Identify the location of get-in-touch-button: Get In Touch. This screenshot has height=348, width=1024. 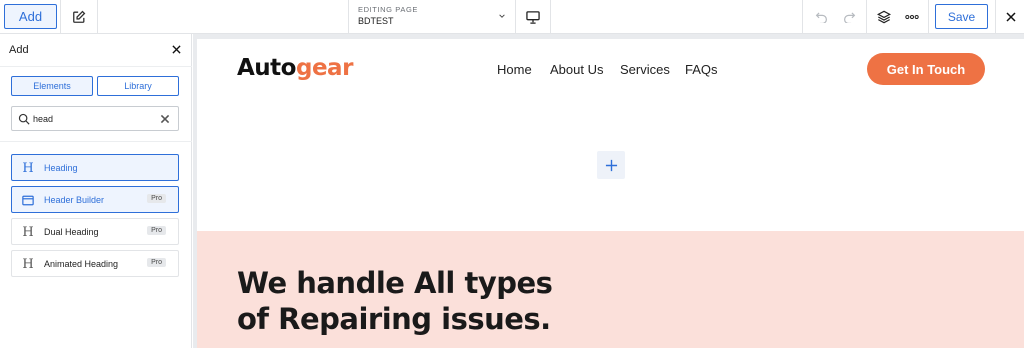
(926, 69).